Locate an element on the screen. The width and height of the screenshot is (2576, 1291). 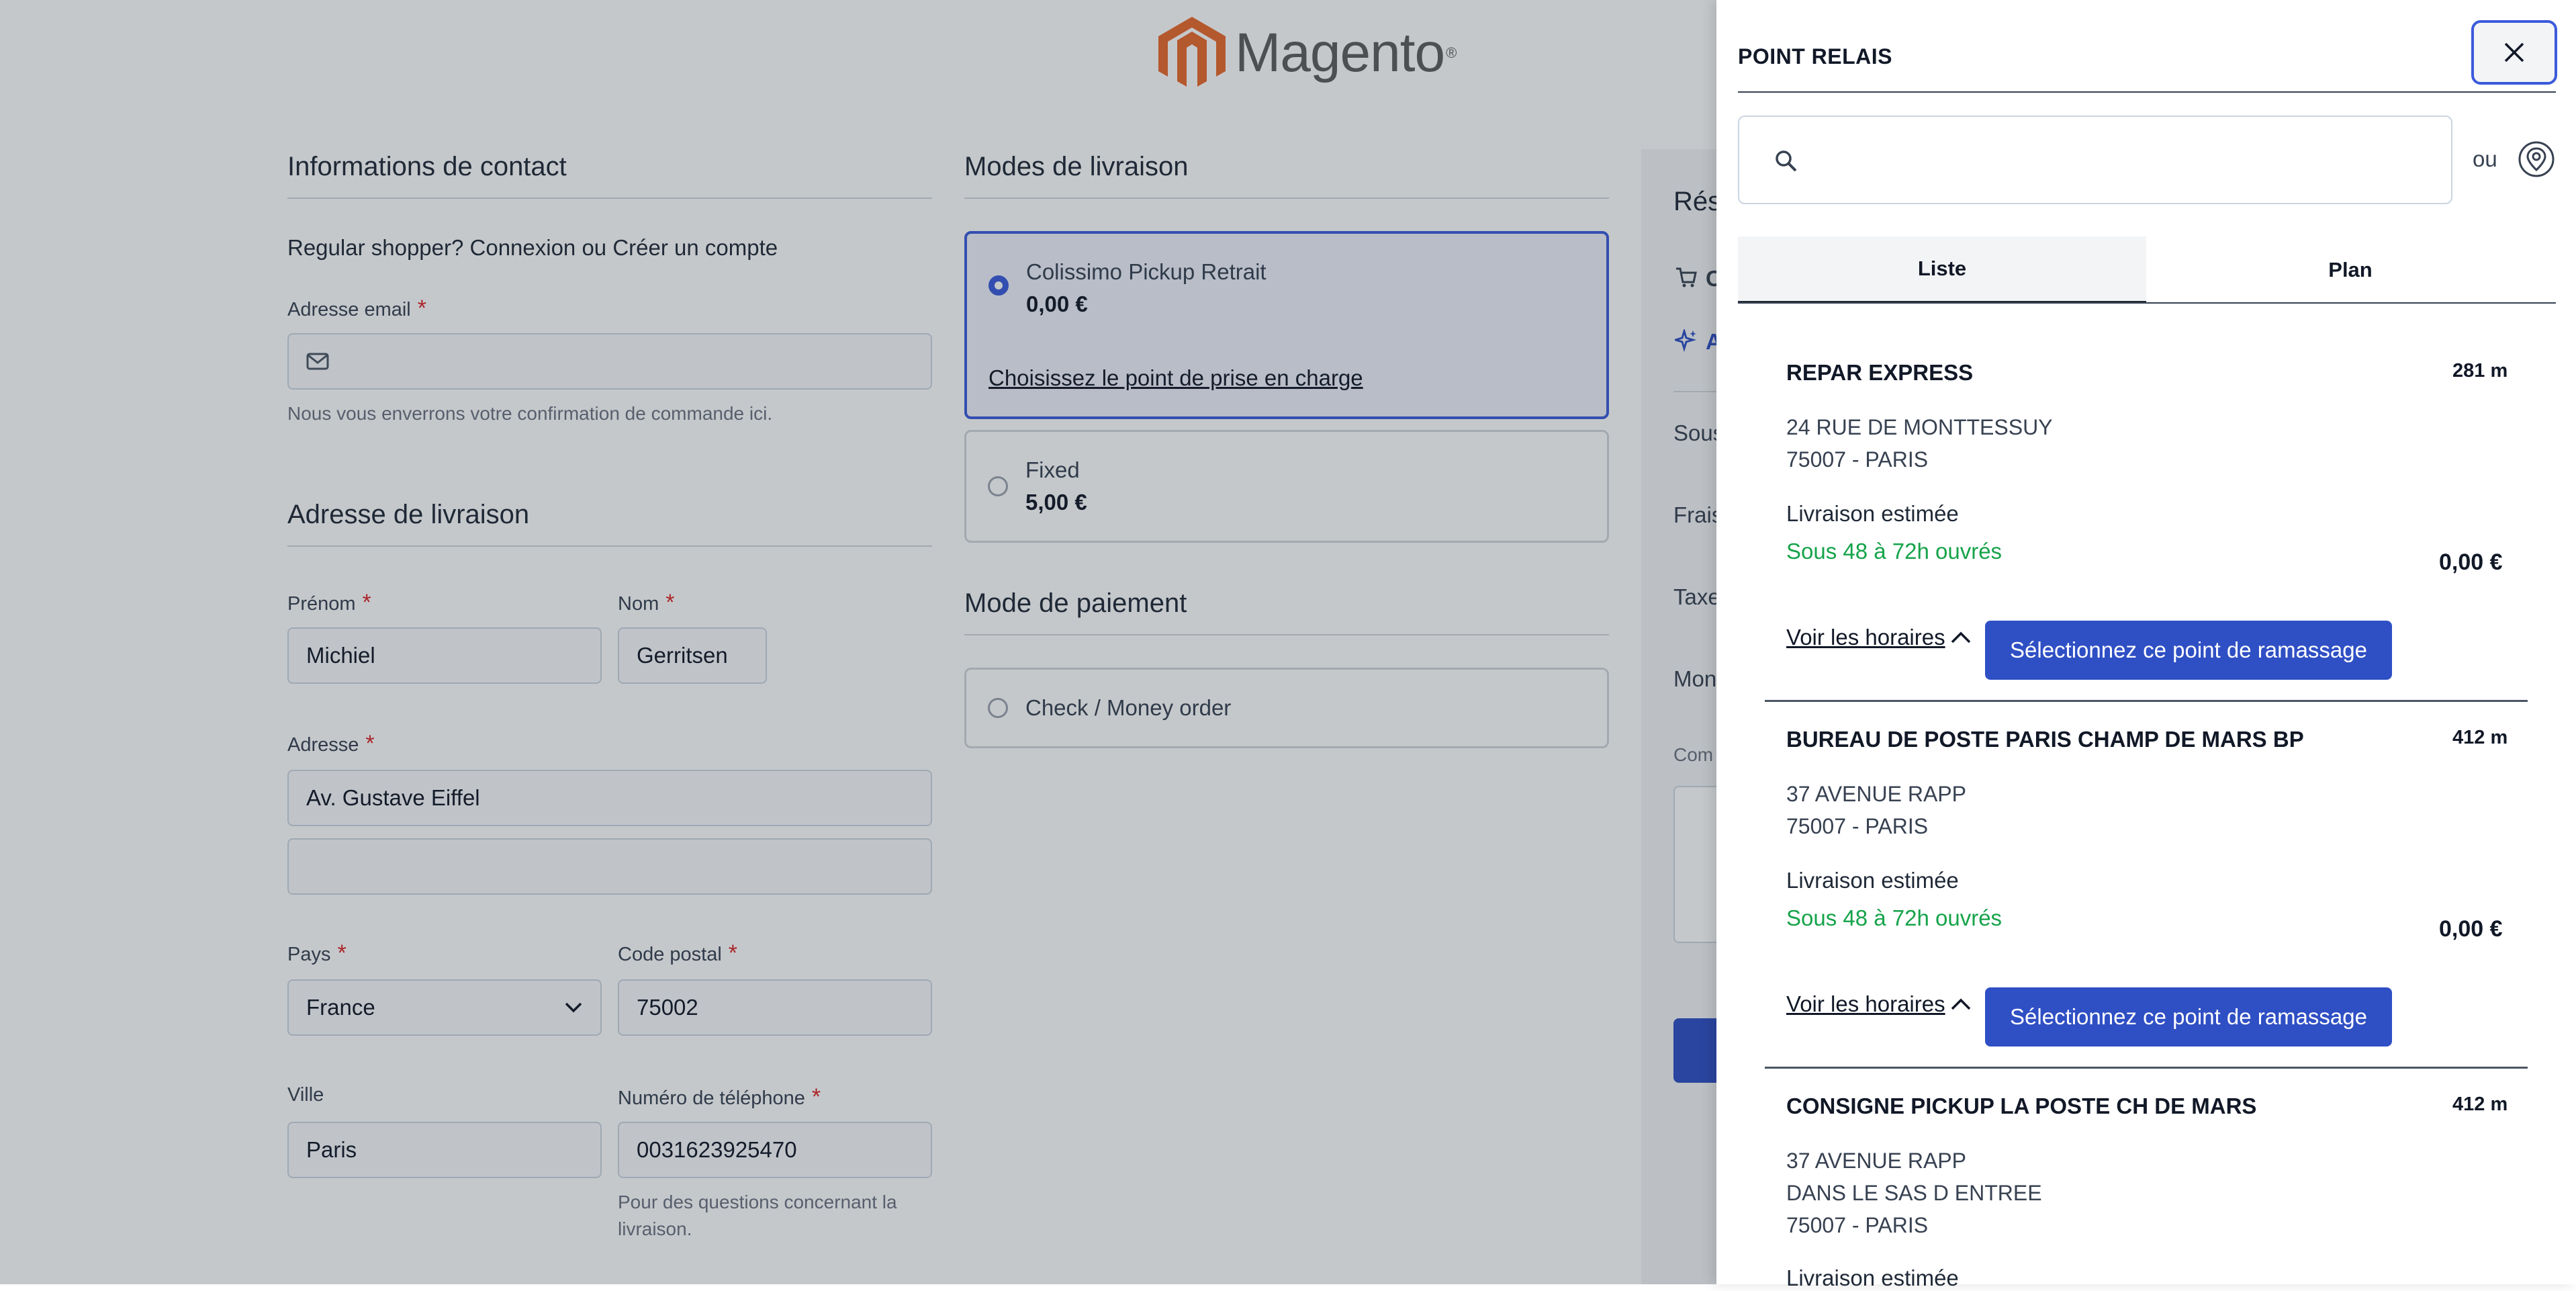
pickup-point-address-line: DANS LE SAS D ENTREE is located at coordinates (1914, 1193).